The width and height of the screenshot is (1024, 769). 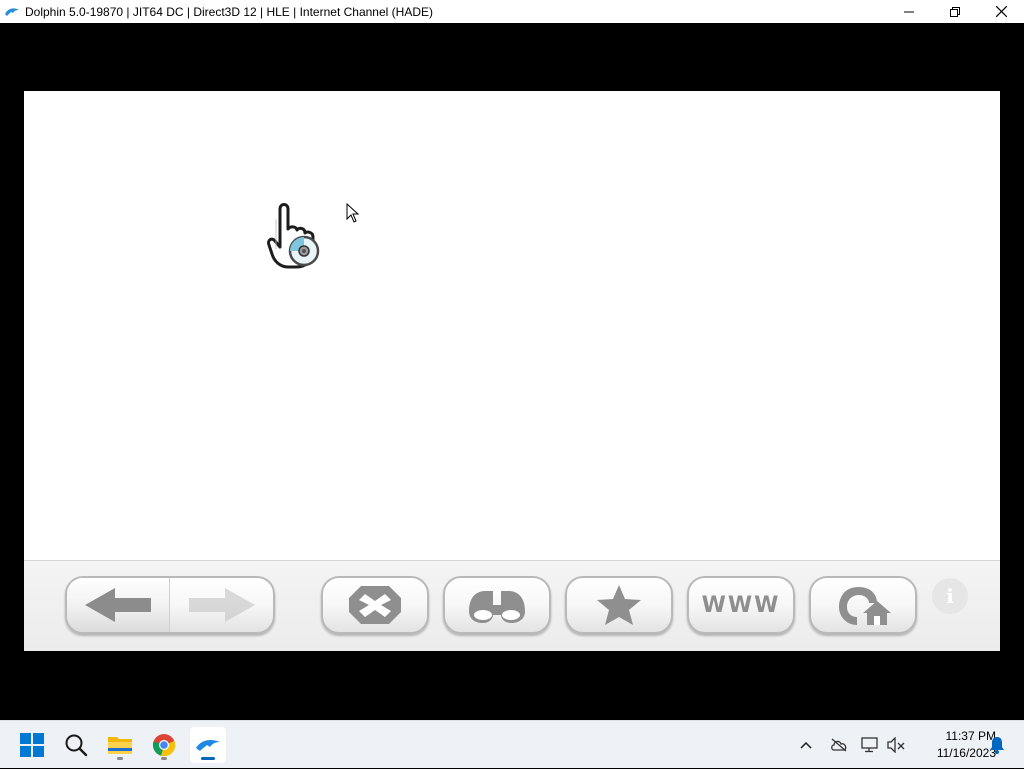 What do you see at coordinates (966, 753) in the screenshot?
I see `clock-date: 11/16/2023` at bounding box center [966, 753].